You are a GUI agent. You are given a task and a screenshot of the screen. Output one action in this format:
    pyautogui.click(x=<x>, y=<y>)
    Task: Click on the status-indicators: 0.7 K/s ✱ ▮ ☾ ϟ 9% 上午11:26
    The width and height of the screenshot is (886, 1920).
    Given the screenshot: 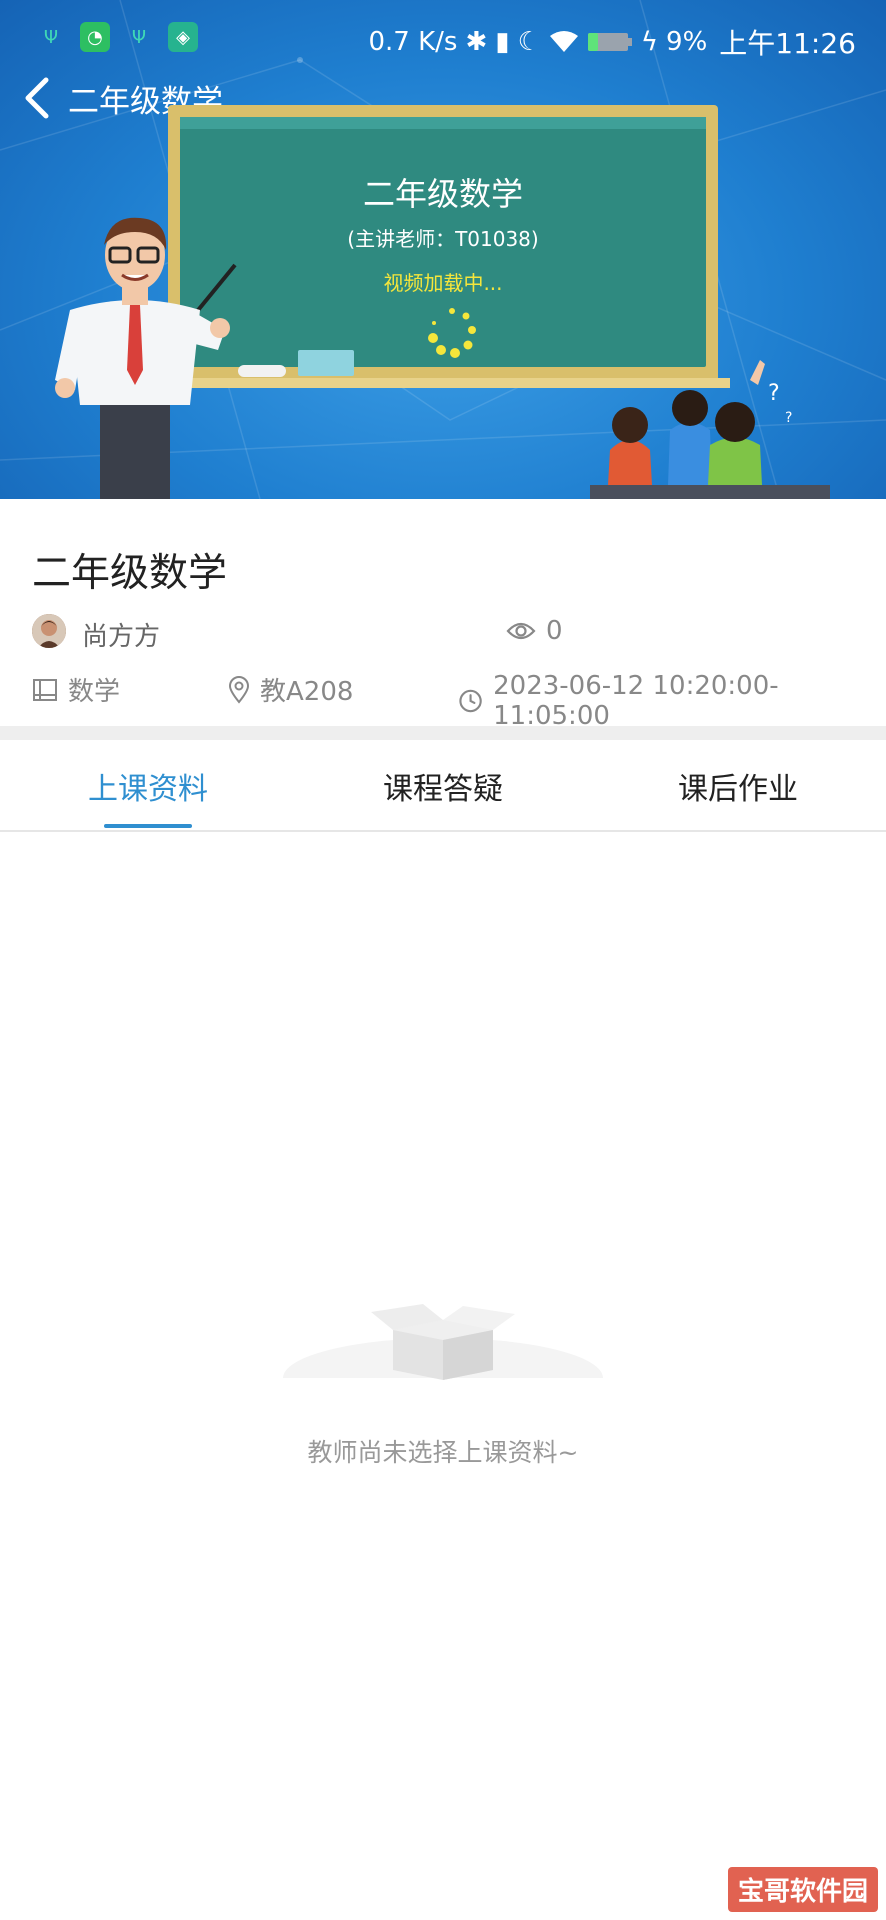 What is the action you would take?
    pyautogui.click(x=613, y=42)
    